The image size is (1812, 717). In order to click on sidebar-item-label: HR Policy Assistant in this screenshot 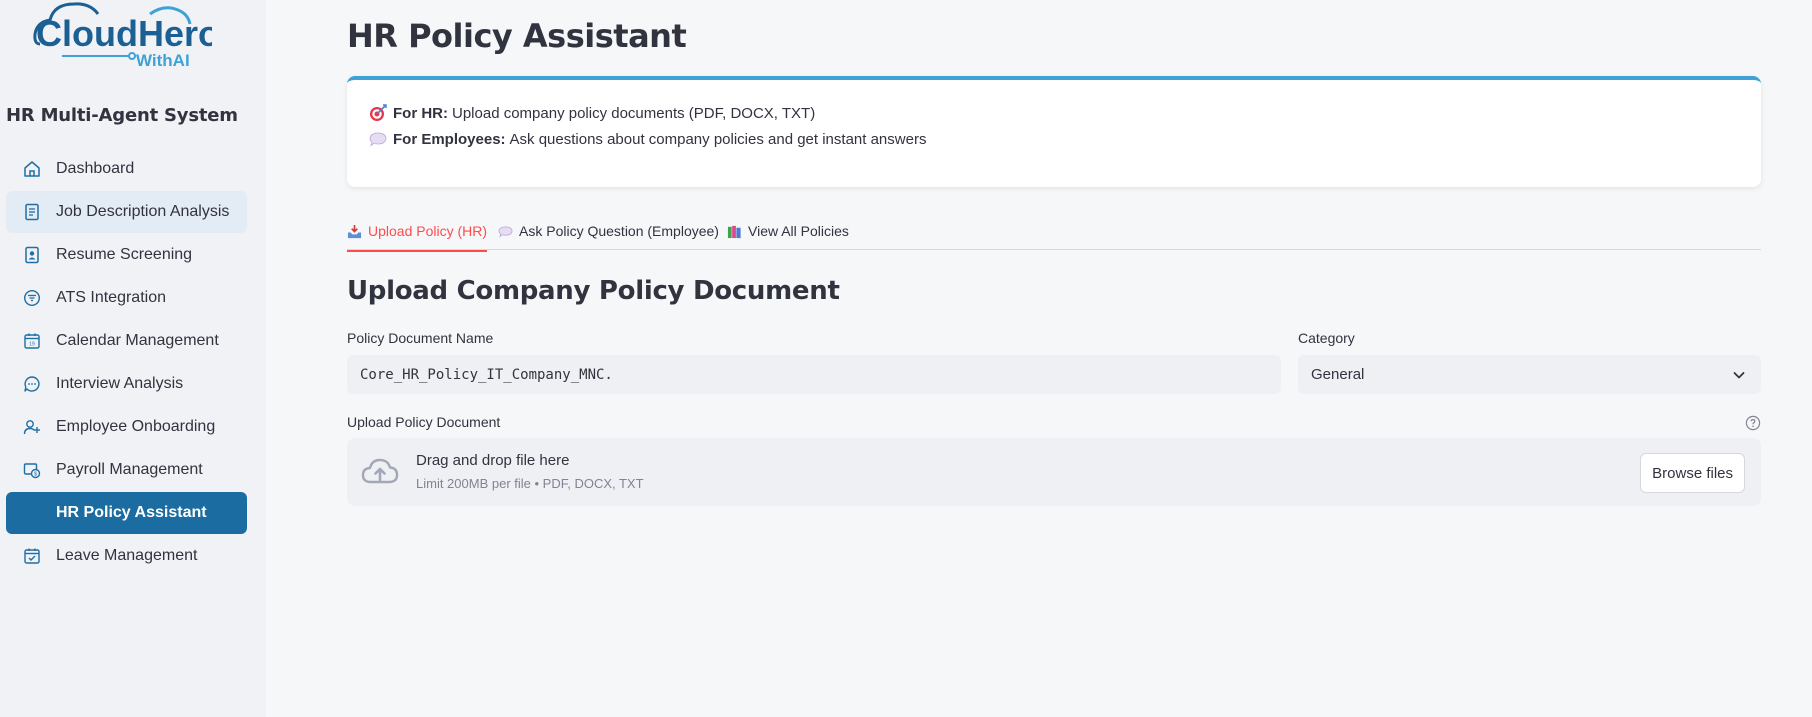, I will do `click(131, 512)`.